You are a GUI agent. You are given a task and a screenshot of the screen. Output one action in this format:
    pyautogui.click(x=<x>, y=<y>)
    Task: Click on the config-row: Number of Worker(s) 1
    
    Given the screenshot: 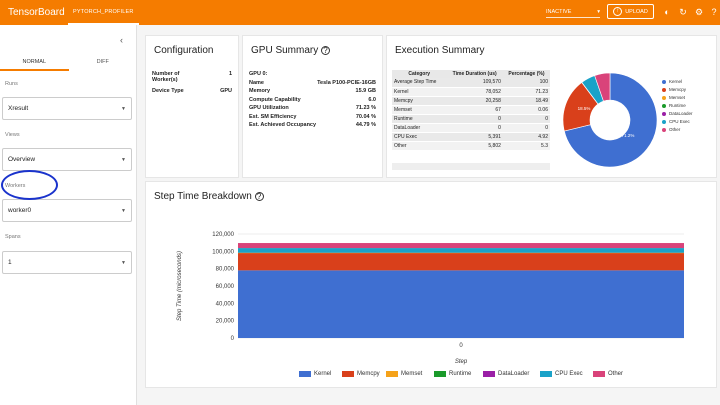 What is the action you would take?
    pyautogui.click(x=192, y=79)
    